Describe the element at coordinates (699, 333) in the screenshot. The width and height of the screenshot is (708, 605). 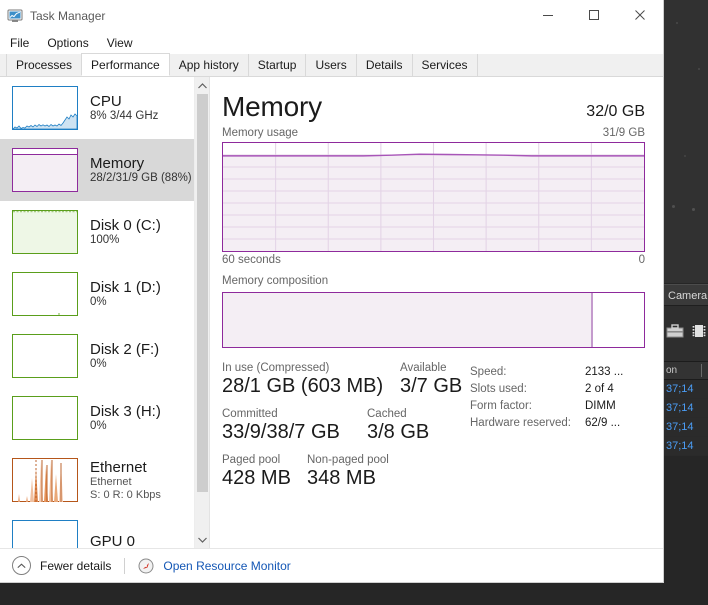
I see `film-strip-icon` at that location.